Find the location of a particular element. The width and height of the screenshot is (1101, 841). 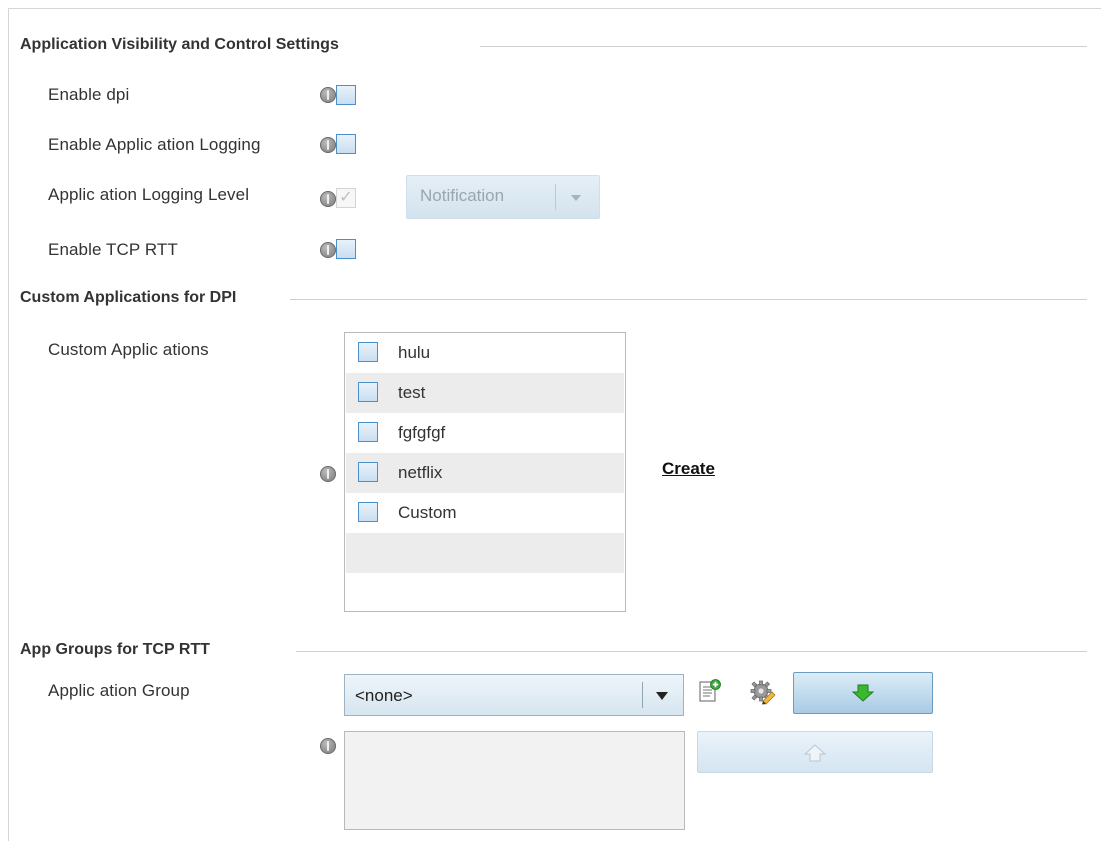

application-group-value: <none> is located at coordinates (384, 695).